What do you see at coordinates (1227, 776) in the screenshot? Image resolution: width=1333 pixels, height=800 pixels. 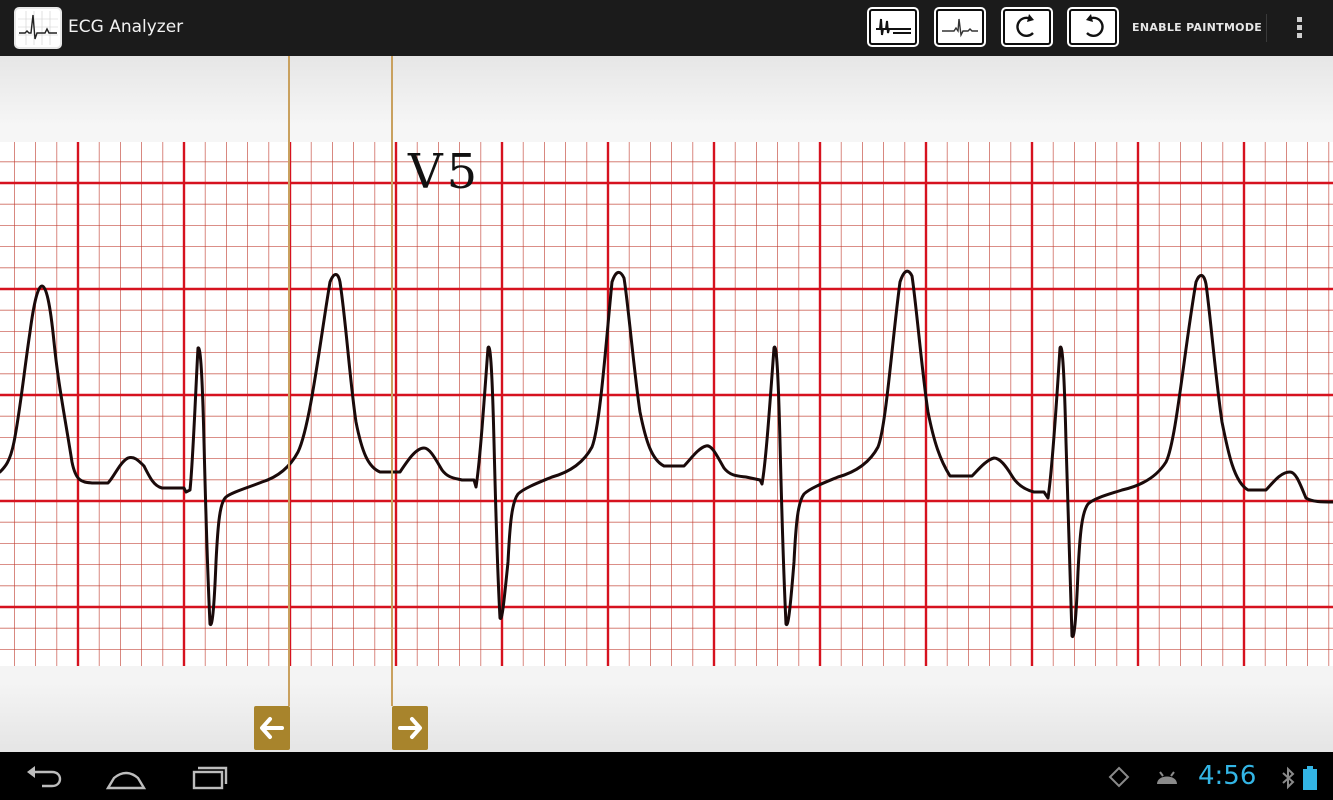 I see `status-clock: 4:56` at bounding box center [1227, 776].